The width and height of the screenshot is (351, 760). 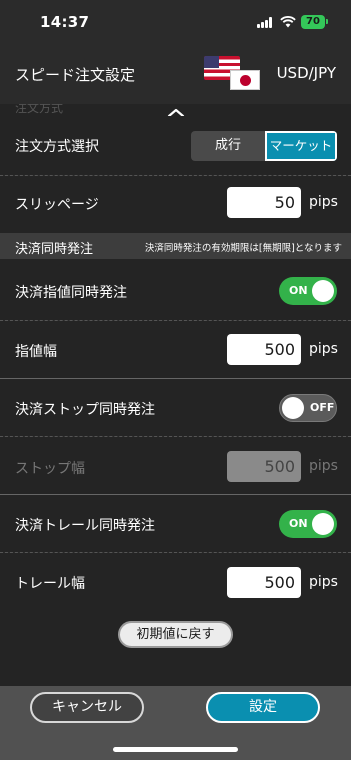 What do you see at coordinates (54, 249) in the screenshot?
I see `section-title: 決済同時発注` at bounding box center [54, 249].